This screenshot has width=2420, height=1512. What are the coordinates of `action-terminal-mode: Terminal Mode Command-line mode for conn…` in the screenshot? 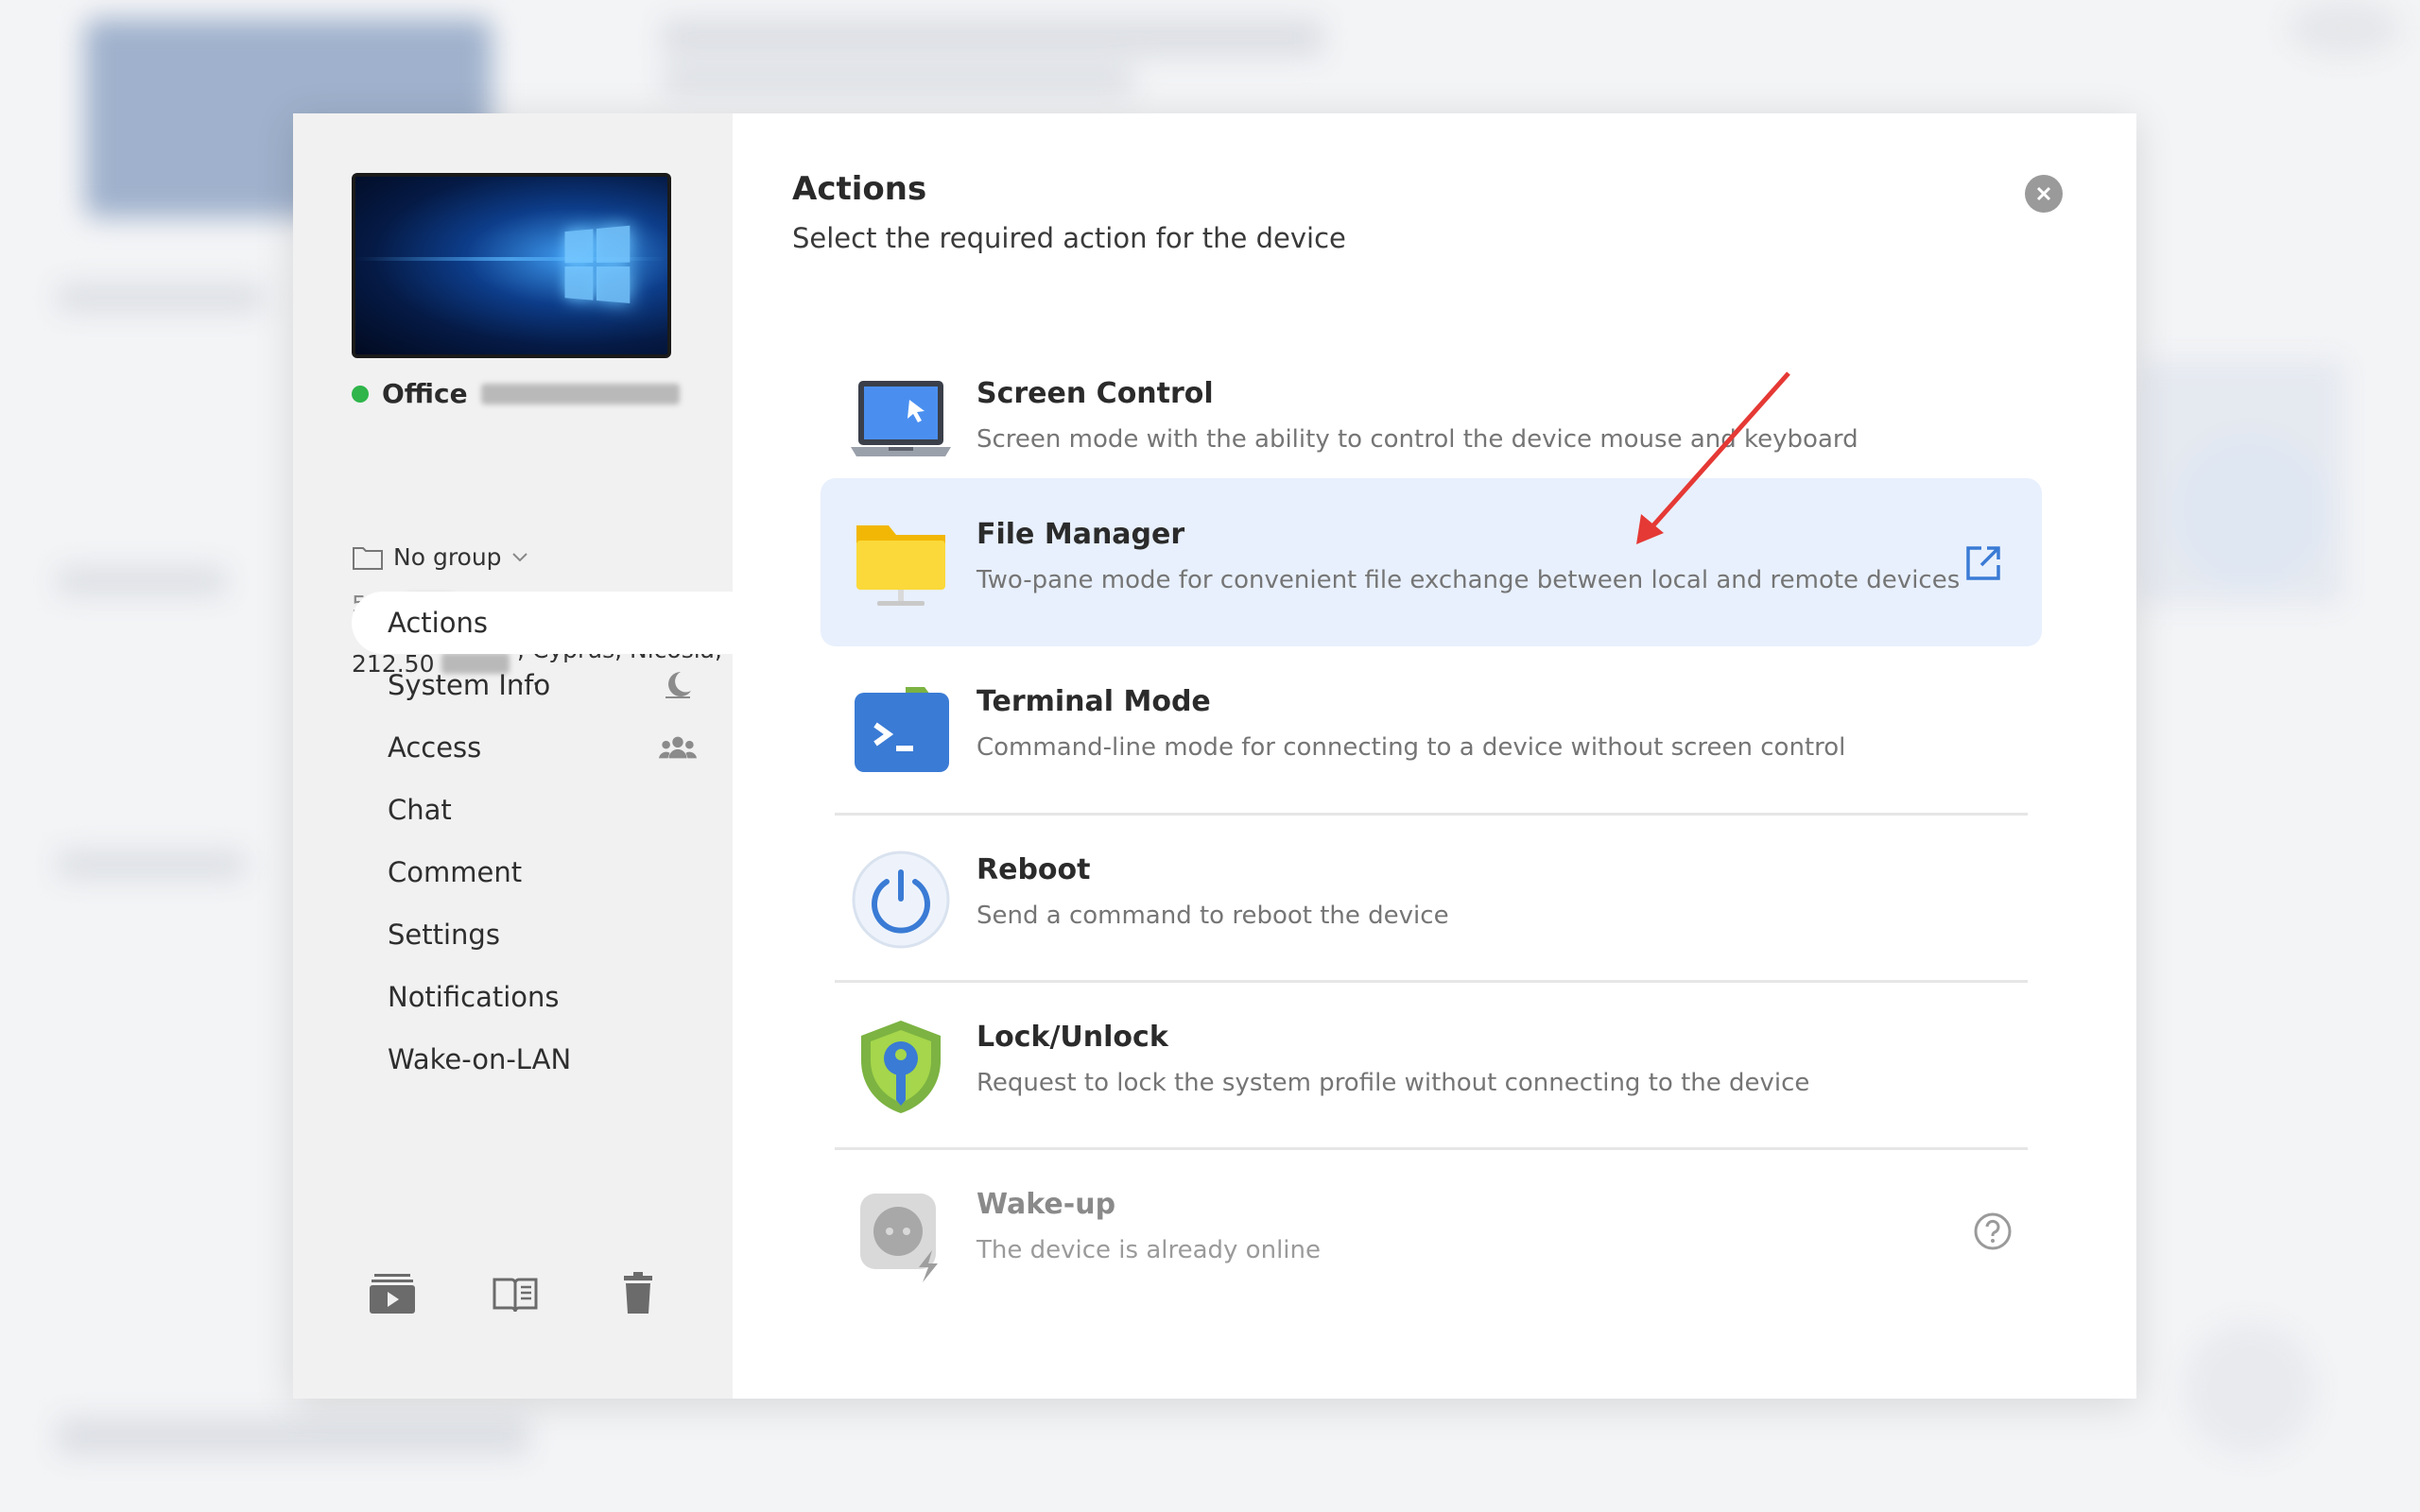 It's located at (1431, 729).